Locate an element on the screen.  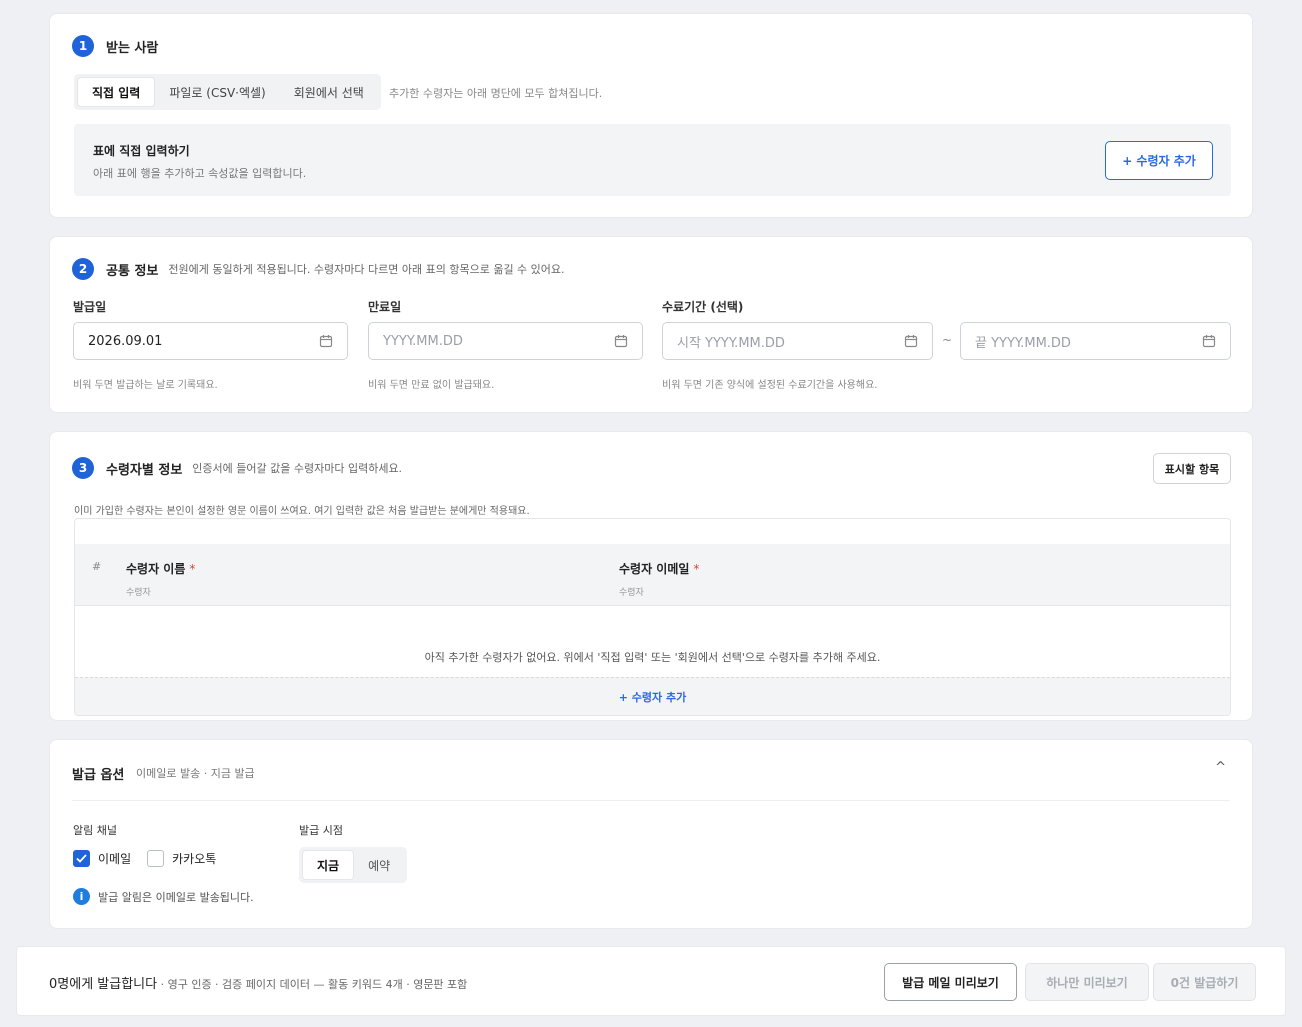
expiry-date-input: YYYY.MM.DD is located at coordinates (505, 341).